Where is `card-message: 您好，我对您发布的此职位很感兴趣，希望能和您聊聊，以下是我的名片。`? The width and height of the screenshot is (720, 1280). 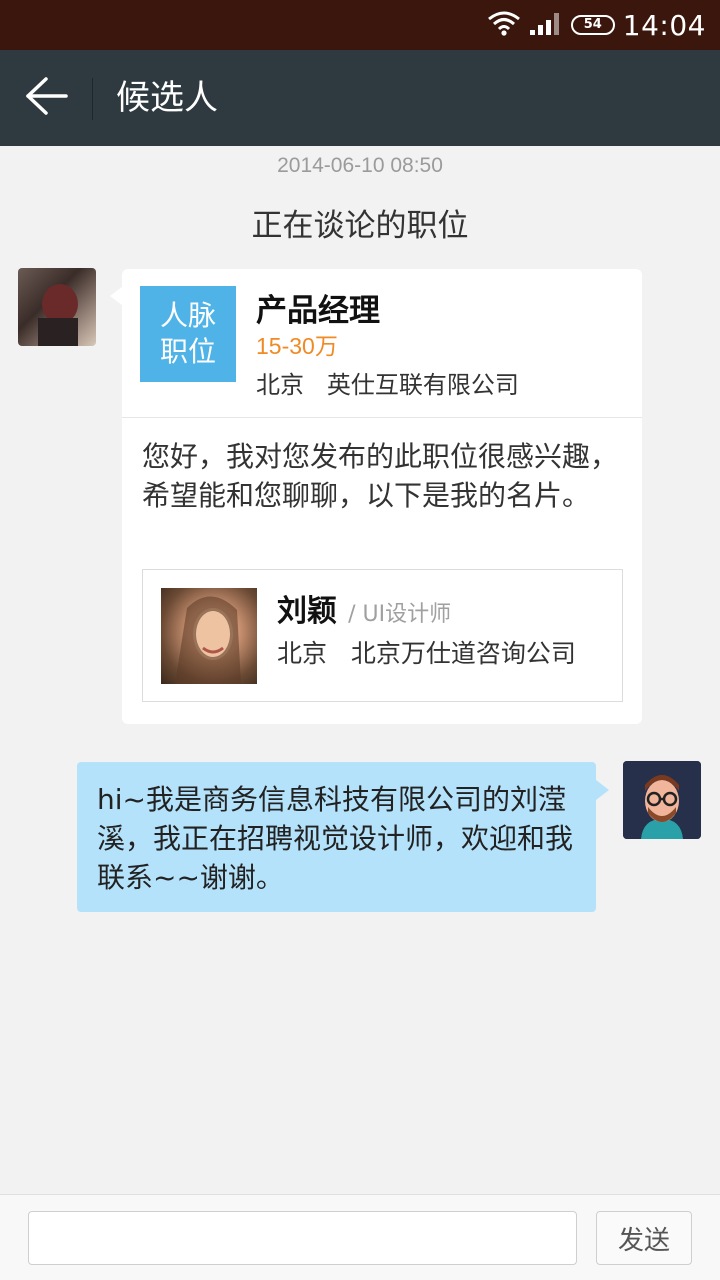 card-message: 您好，我对您发布的此职位很感兴趣，希望能和您聊聊，以下是我的名片。 is located at coordinates (380, 476).